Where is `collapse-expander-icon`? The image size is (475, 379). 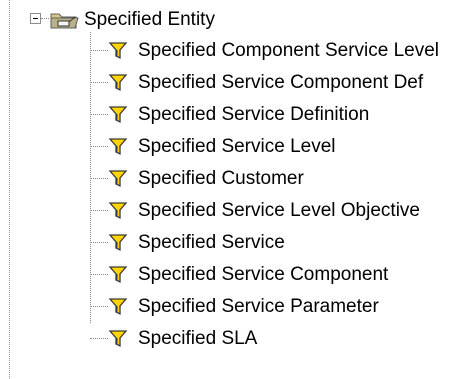 collapse-expander-icon is located at coordinates (35, 18).